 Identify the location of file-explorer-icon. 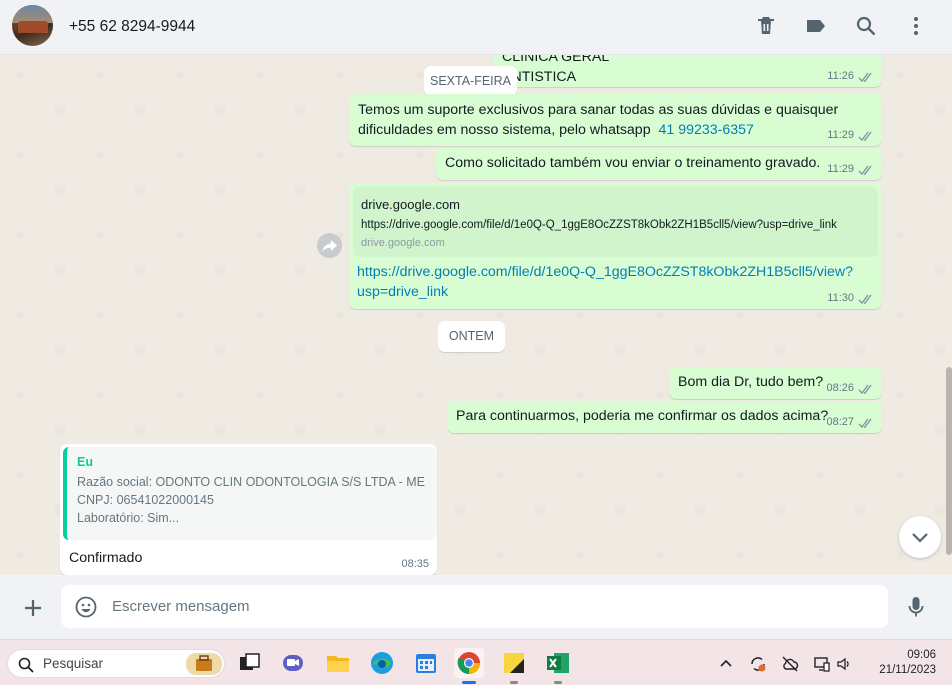
(338, 663).